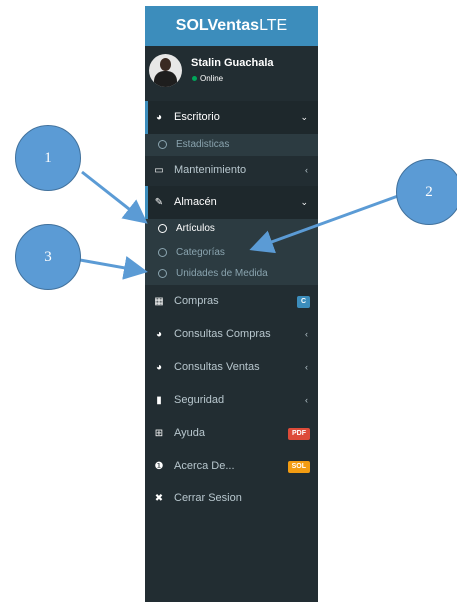 This screenshot has height=602, width=457. I want to click on callout-3: 3, so click(48, 257).